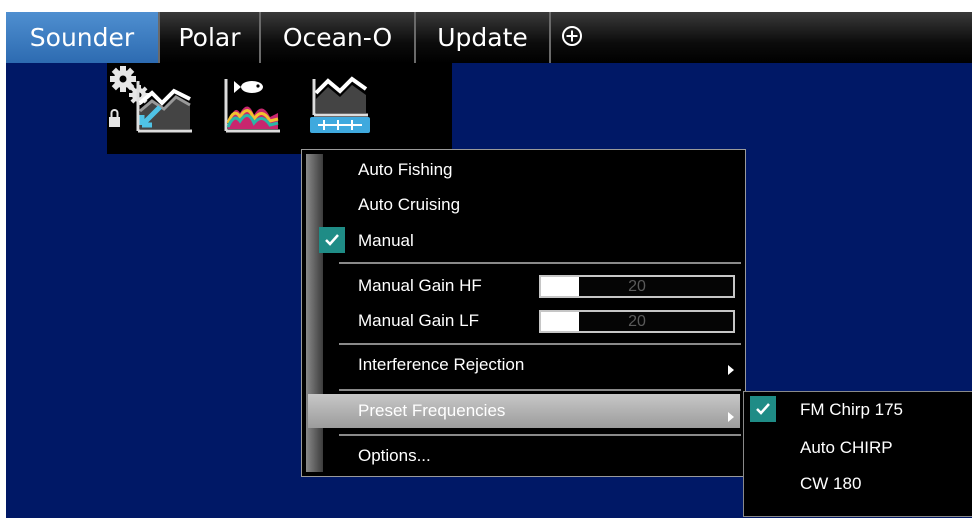 The height and width of the screenshot is (523, 976). I want to click on tab-polar: Polar, so click(210, 37).